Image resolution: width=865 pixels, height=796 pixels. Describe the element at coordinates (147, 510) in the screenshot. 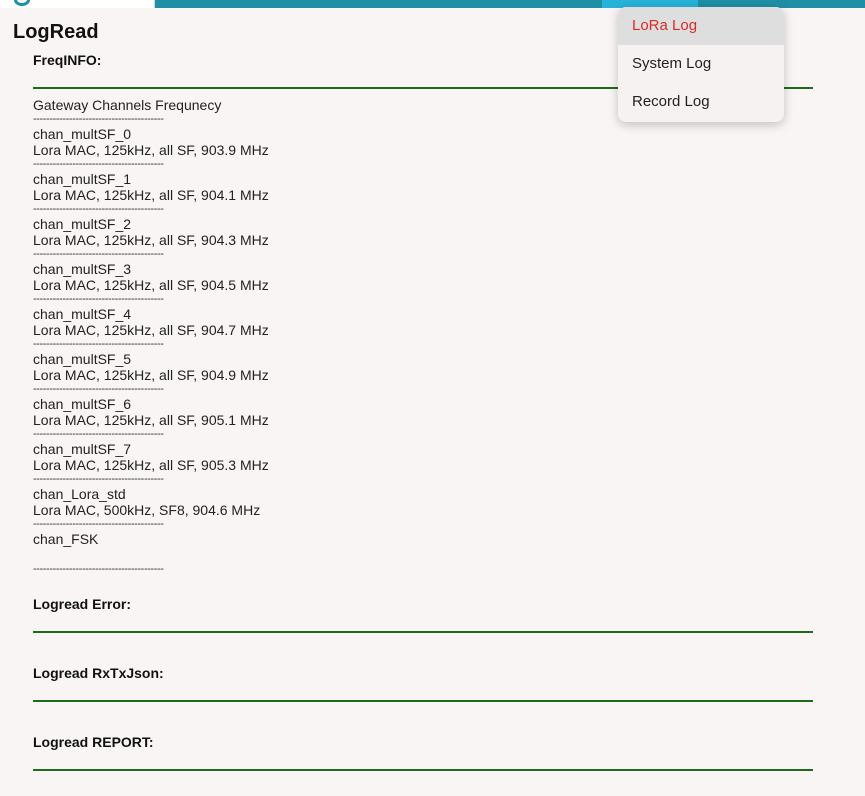

I see `channel-detail: Lora MAC, 500kHz, SF8, 904.6 MHz` at that location.